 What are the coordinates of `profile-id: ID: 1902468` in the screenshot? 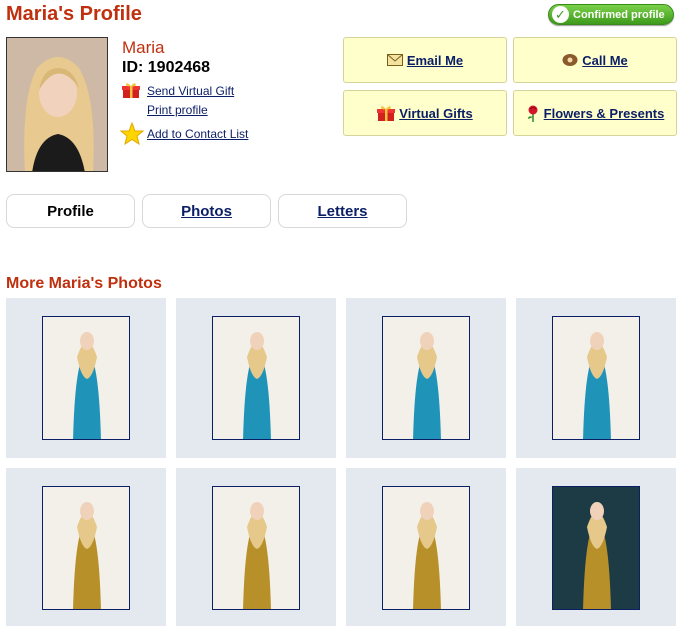 It's located at (166, 67).